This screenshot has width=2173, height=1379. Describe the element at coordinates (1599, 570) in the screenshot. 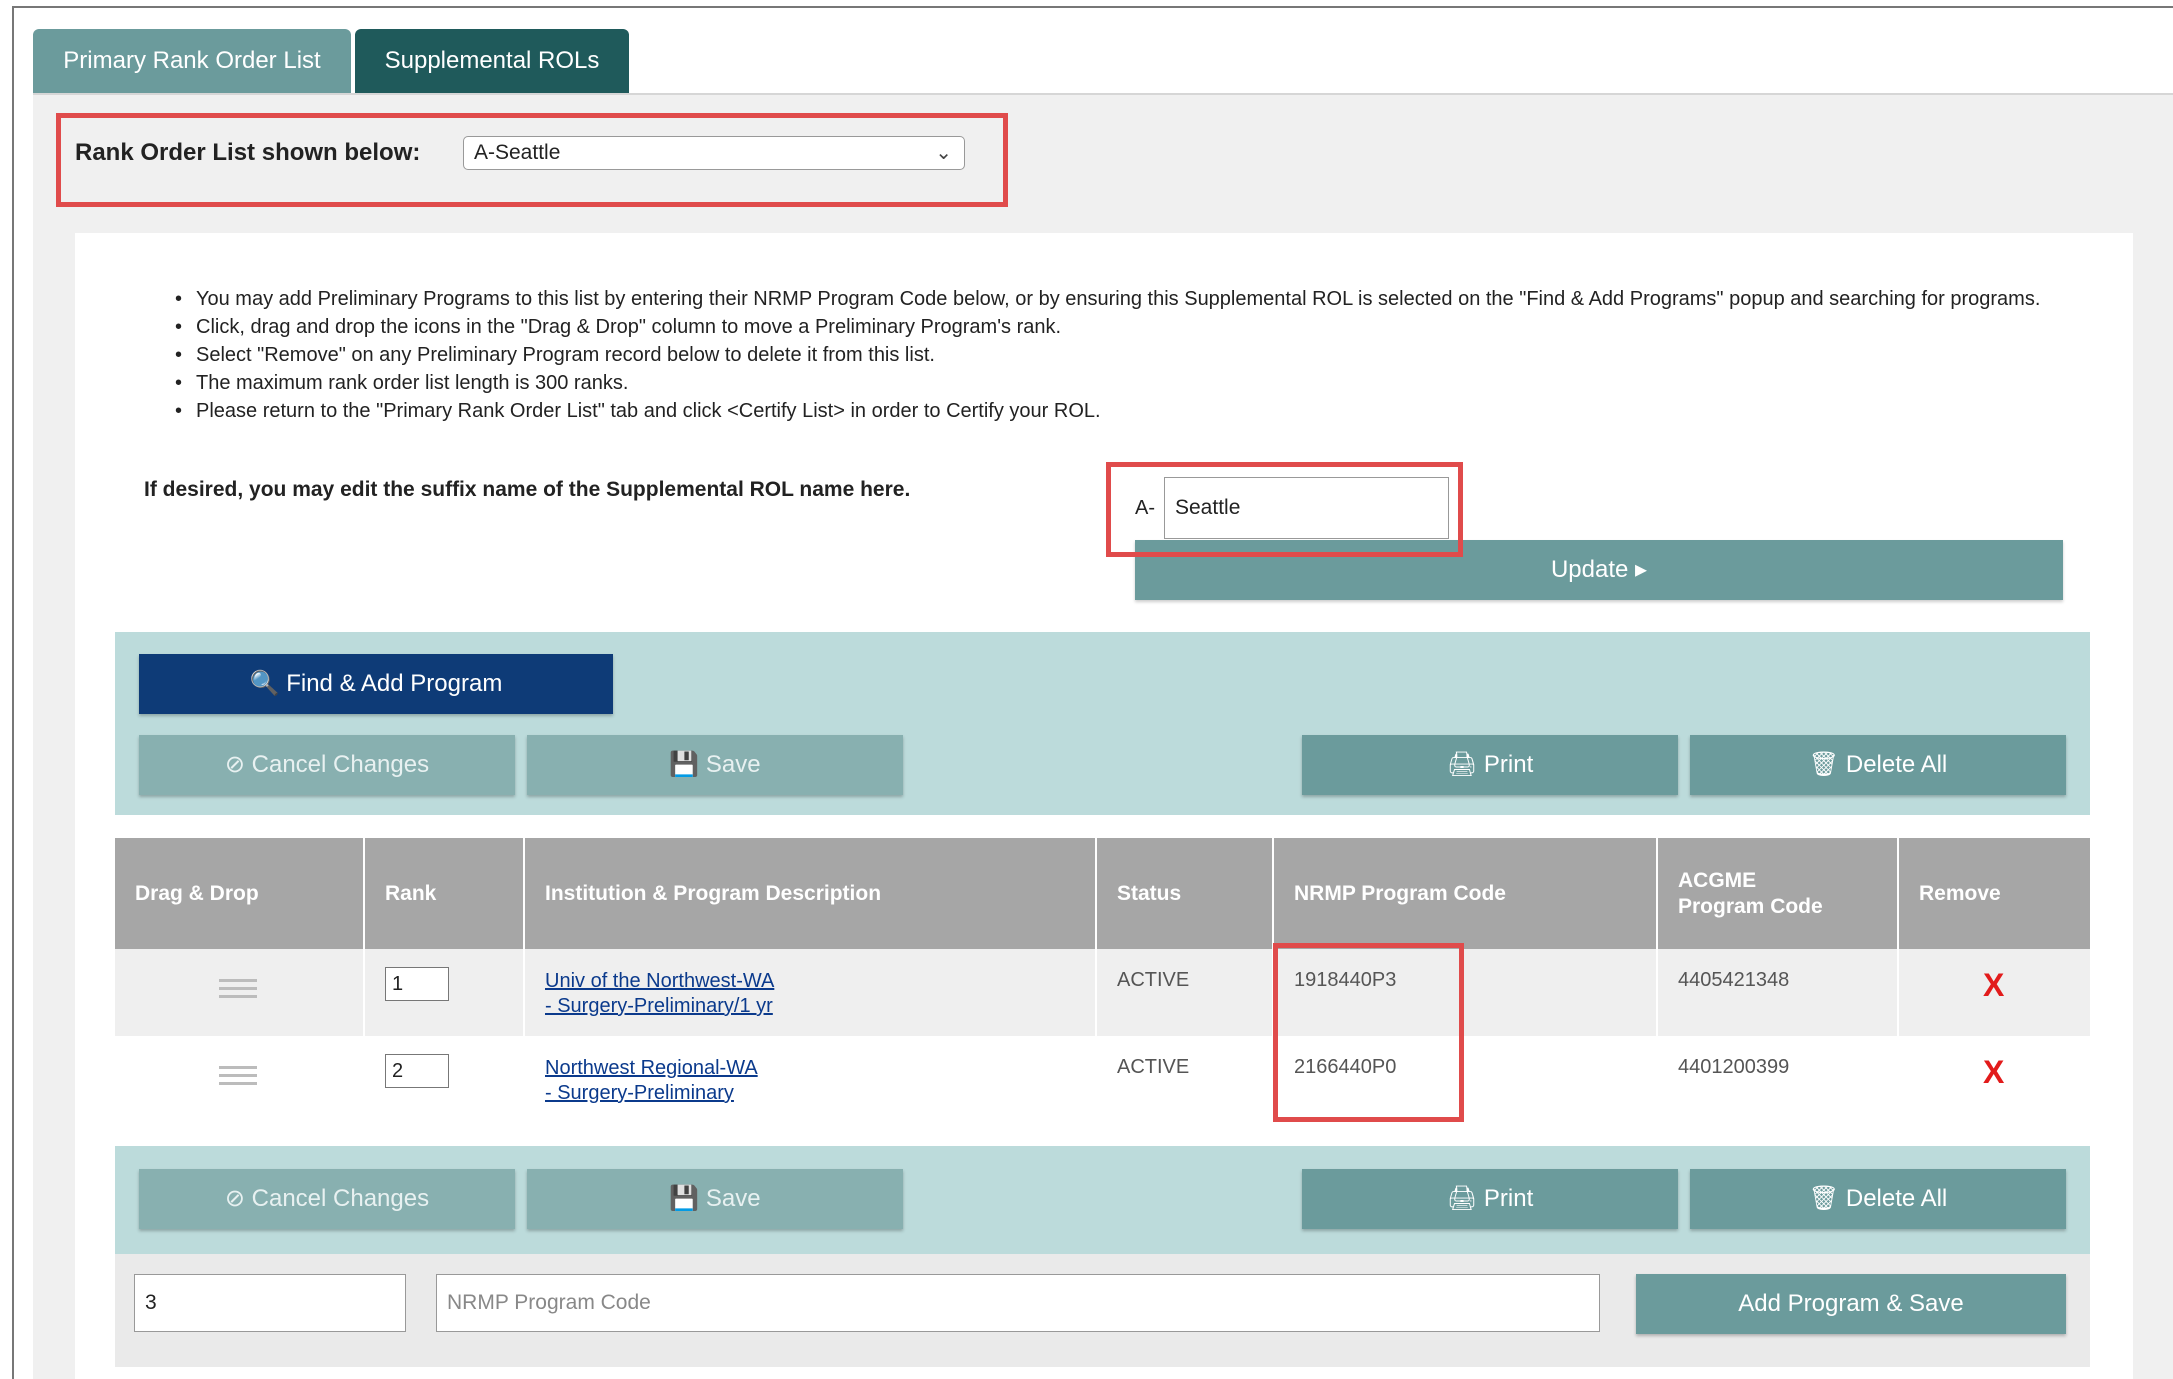

I see `update-button: Update ▸` at that location.